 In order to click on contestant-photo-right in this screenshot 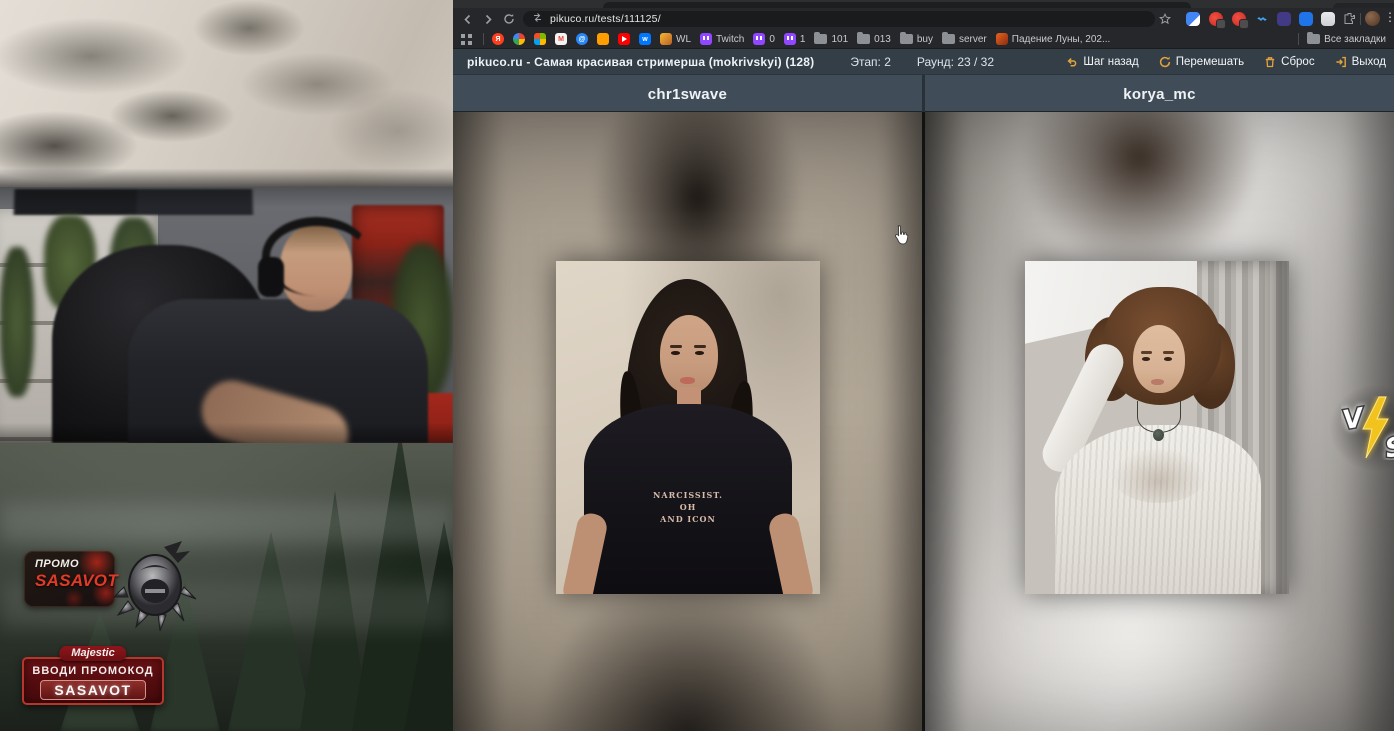, I will do `click(1157, 427)`.